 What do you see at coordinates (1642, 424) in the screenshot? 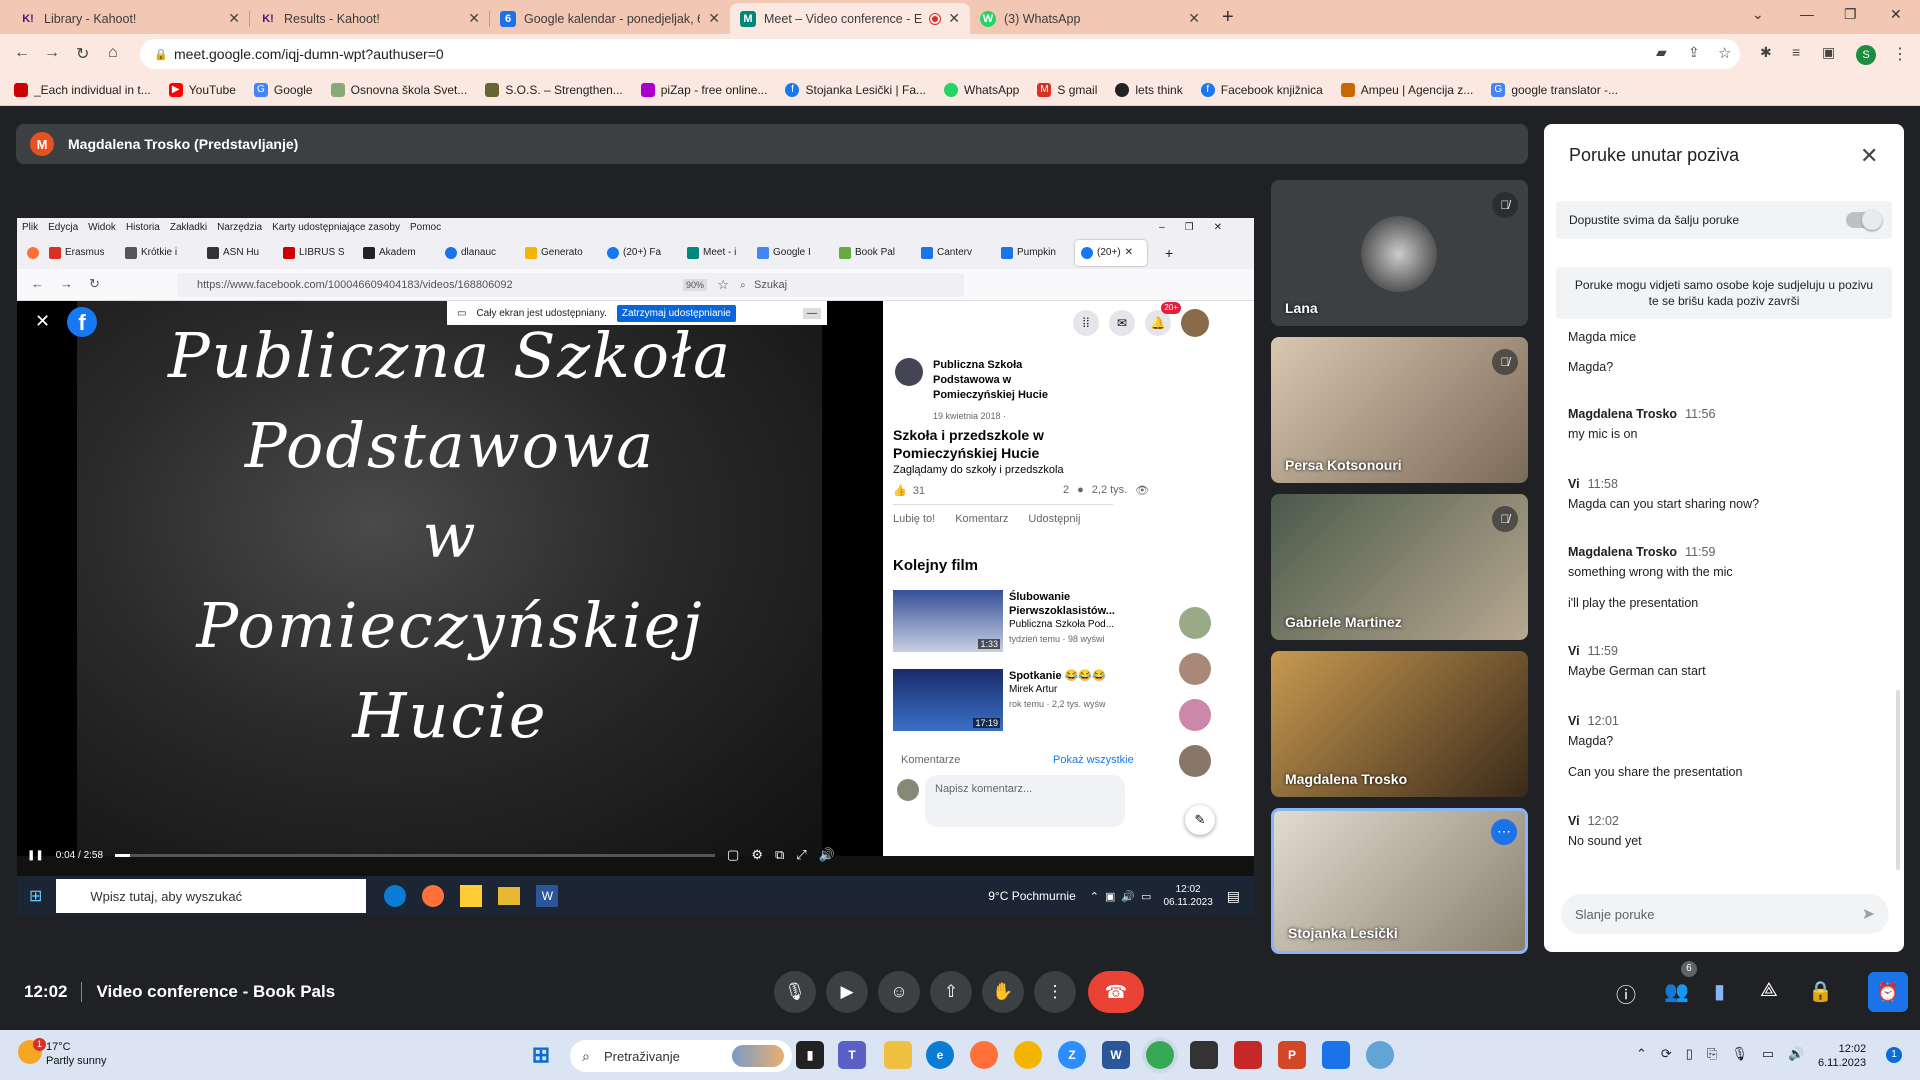
I see `chat-message: Magdalena Trosko 11:56 my mic is on` at bounding box center [1642, 424].